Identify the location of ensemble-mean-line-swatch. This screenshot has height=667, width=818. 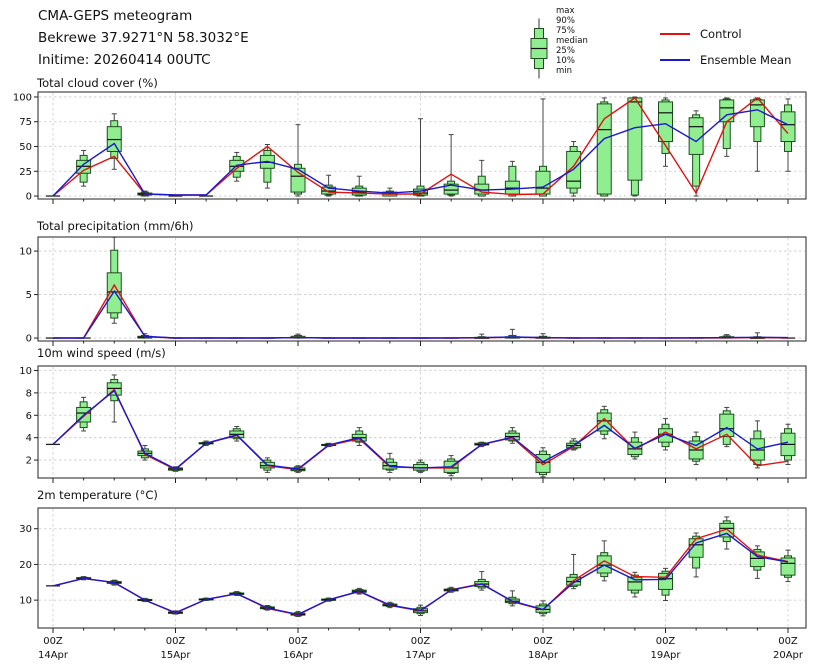
(675, 60).